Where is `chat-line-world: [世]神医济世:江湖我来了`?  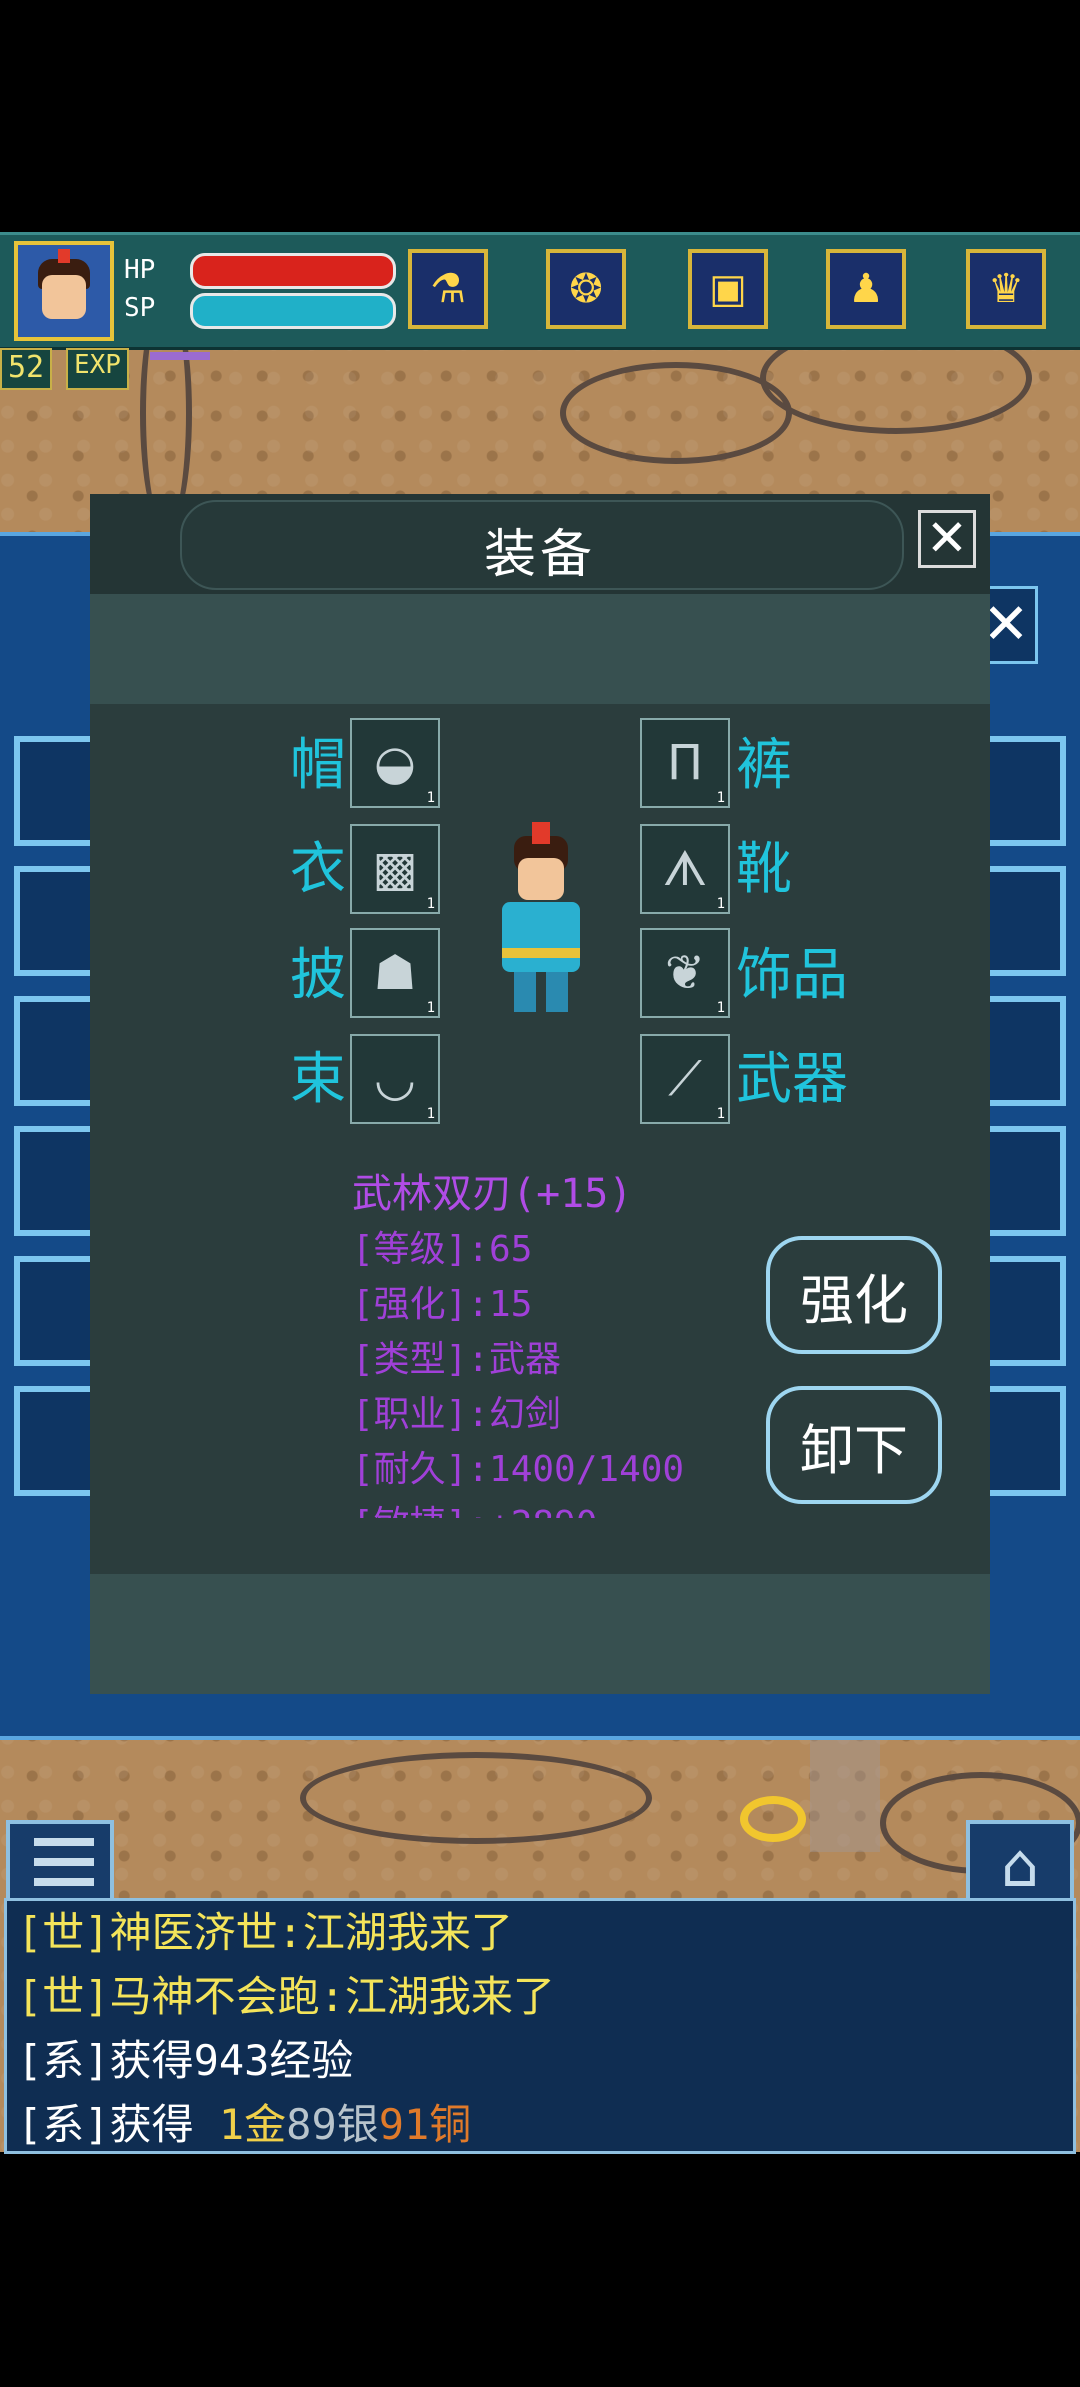
chat-line-world: [世]神医济世:江湖我来了 is located at coordinates (540, 1933).